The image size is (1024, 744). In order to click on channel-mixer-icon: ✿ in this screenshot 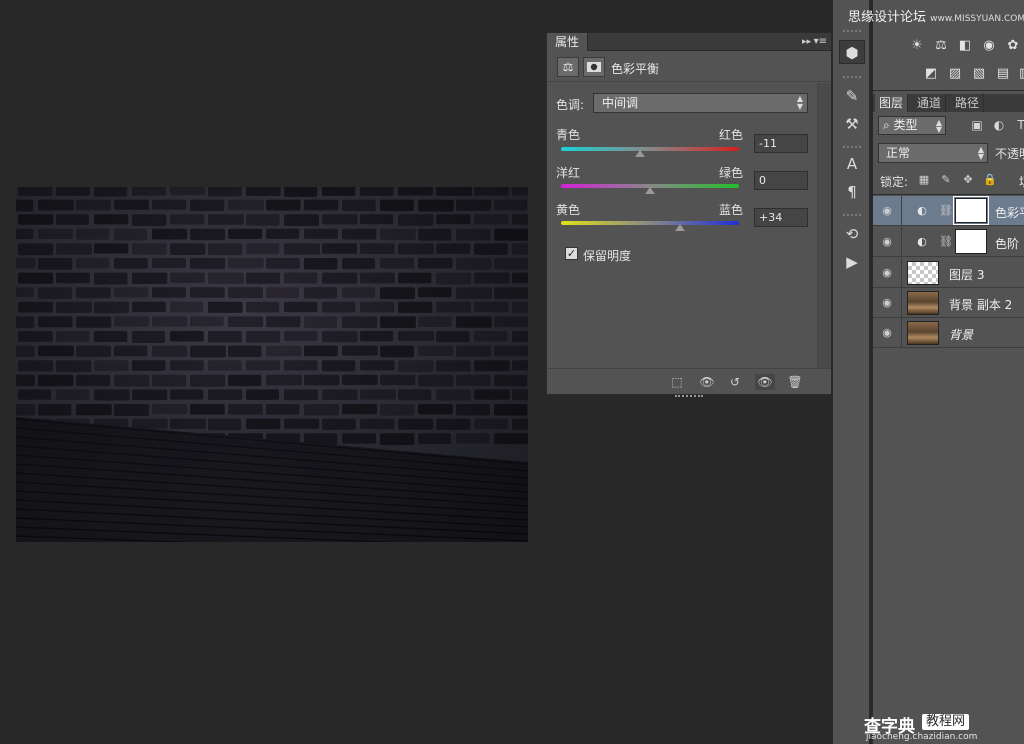, I will do `click(1013, 46)`.